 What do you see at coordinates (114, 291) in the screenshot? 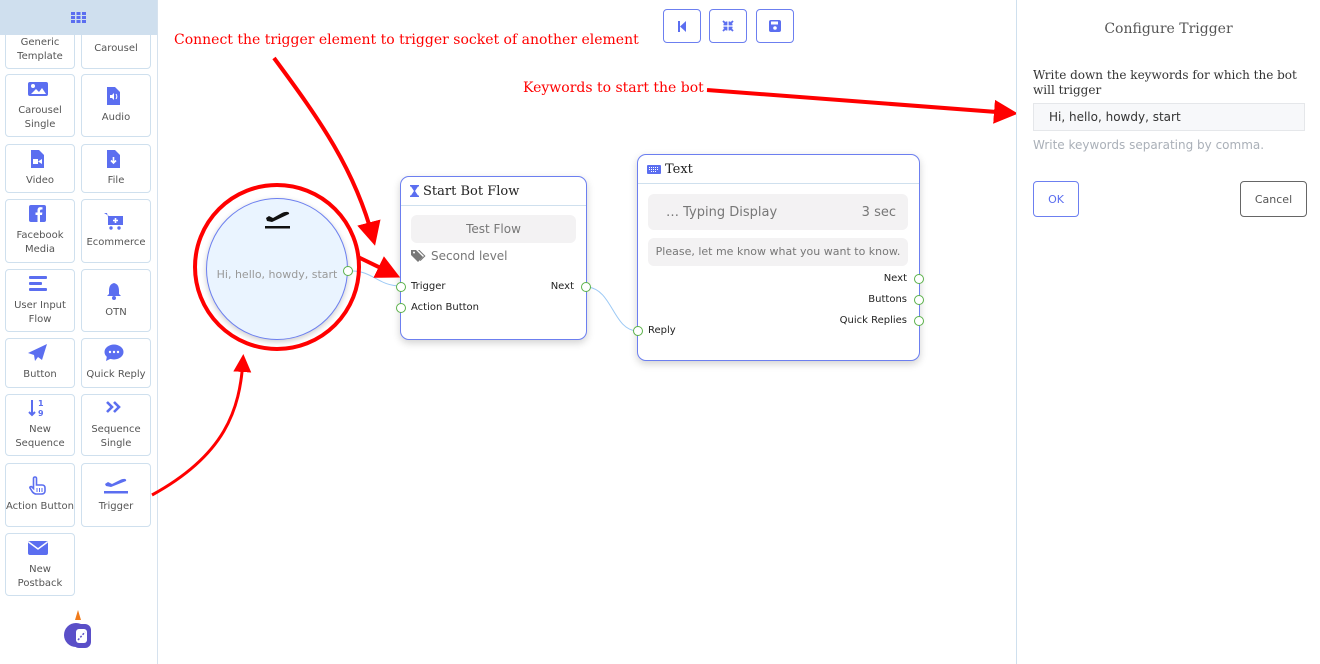
I see `bell-icon` at bounding box center [114, 291].